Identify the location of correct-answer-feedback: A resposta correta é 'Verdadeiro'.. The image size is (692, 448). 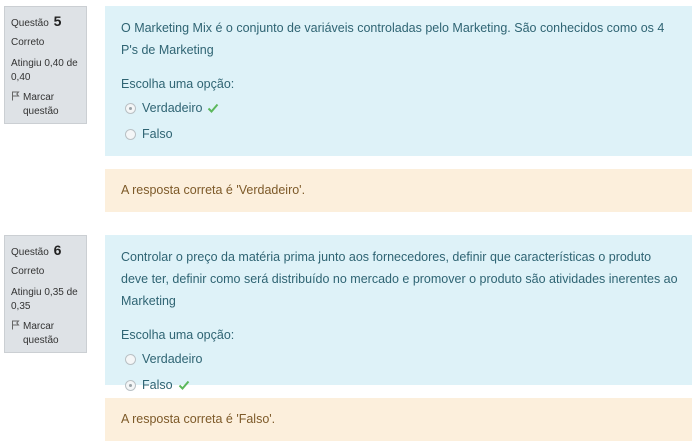
(398, 190).